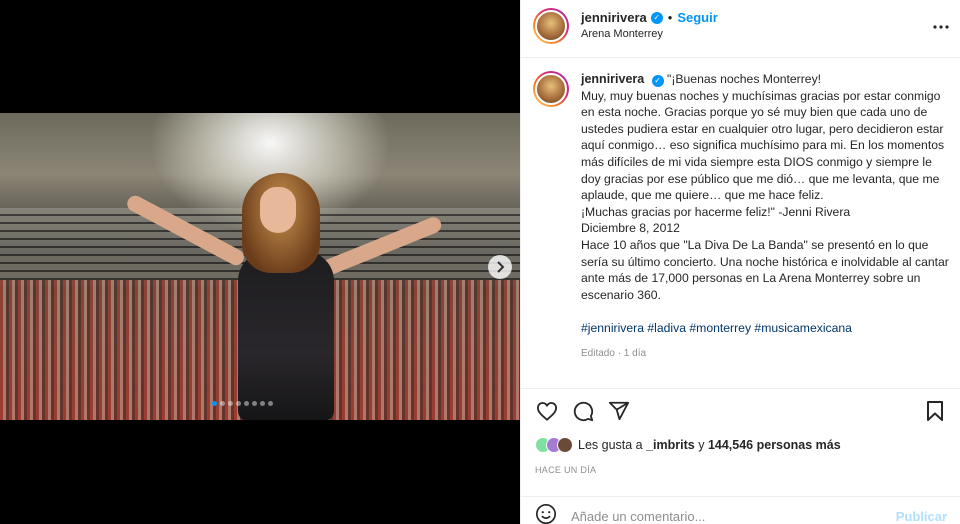 This screenshot has height=524, width=960. Describe the element at coordinates (547, 411) in the screenshot. I see `heart-icon` at that location.